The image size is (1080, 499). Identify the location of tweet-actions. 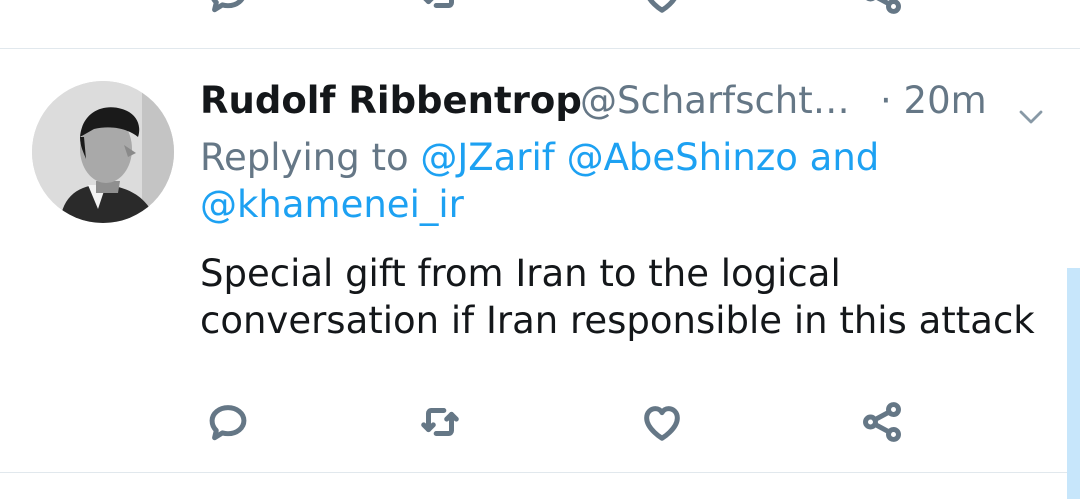
(540, 426).